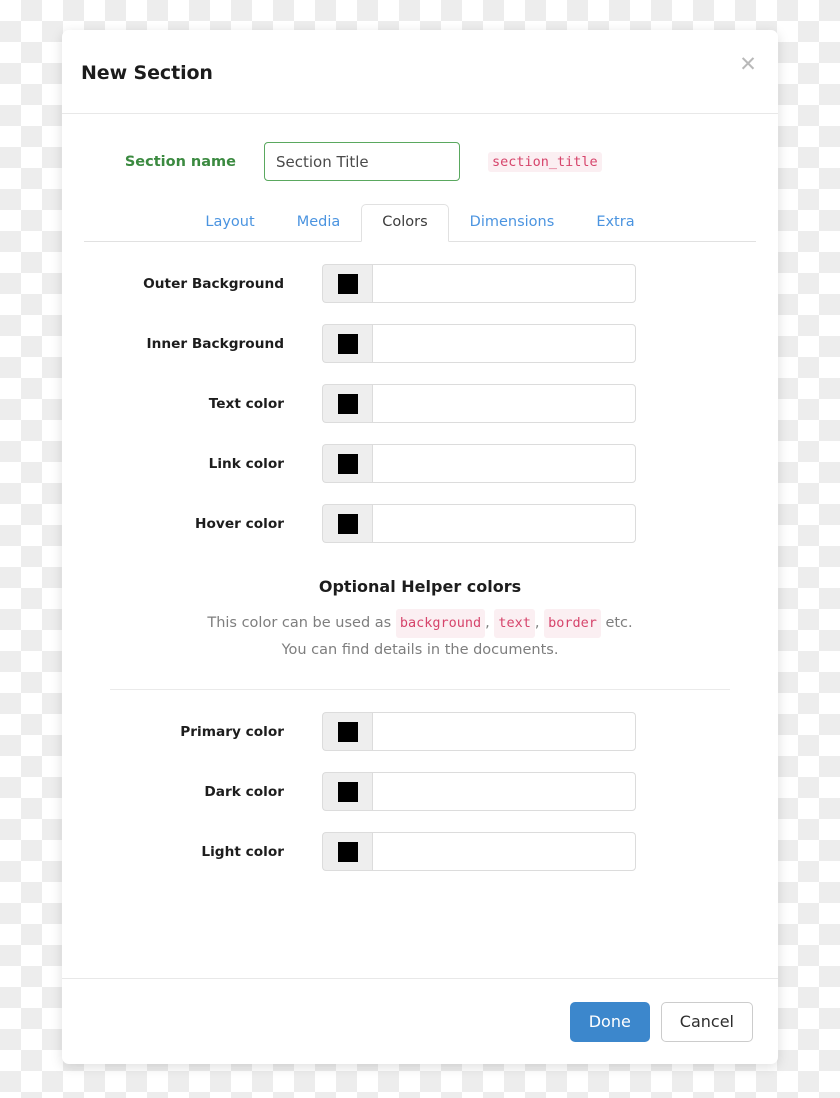 This screenshot has width=840, height=1098. What do you see at coordinates (420, 72) in the screenshot?
I see `dialog-header: New Section ✕` at bounding box center [420, 72].